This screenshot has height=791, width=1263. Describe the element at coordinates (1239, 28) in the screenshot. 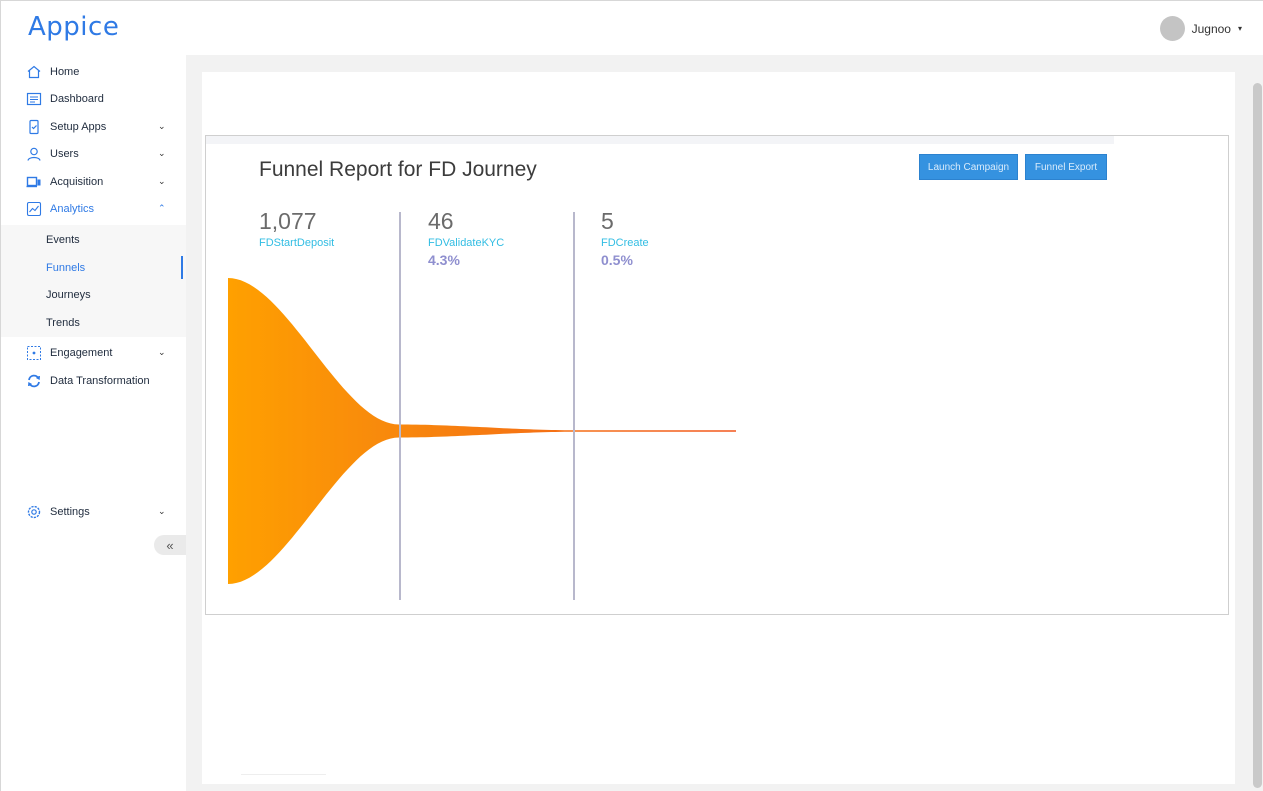

I see `caret-down-icon: ▾` at that location.